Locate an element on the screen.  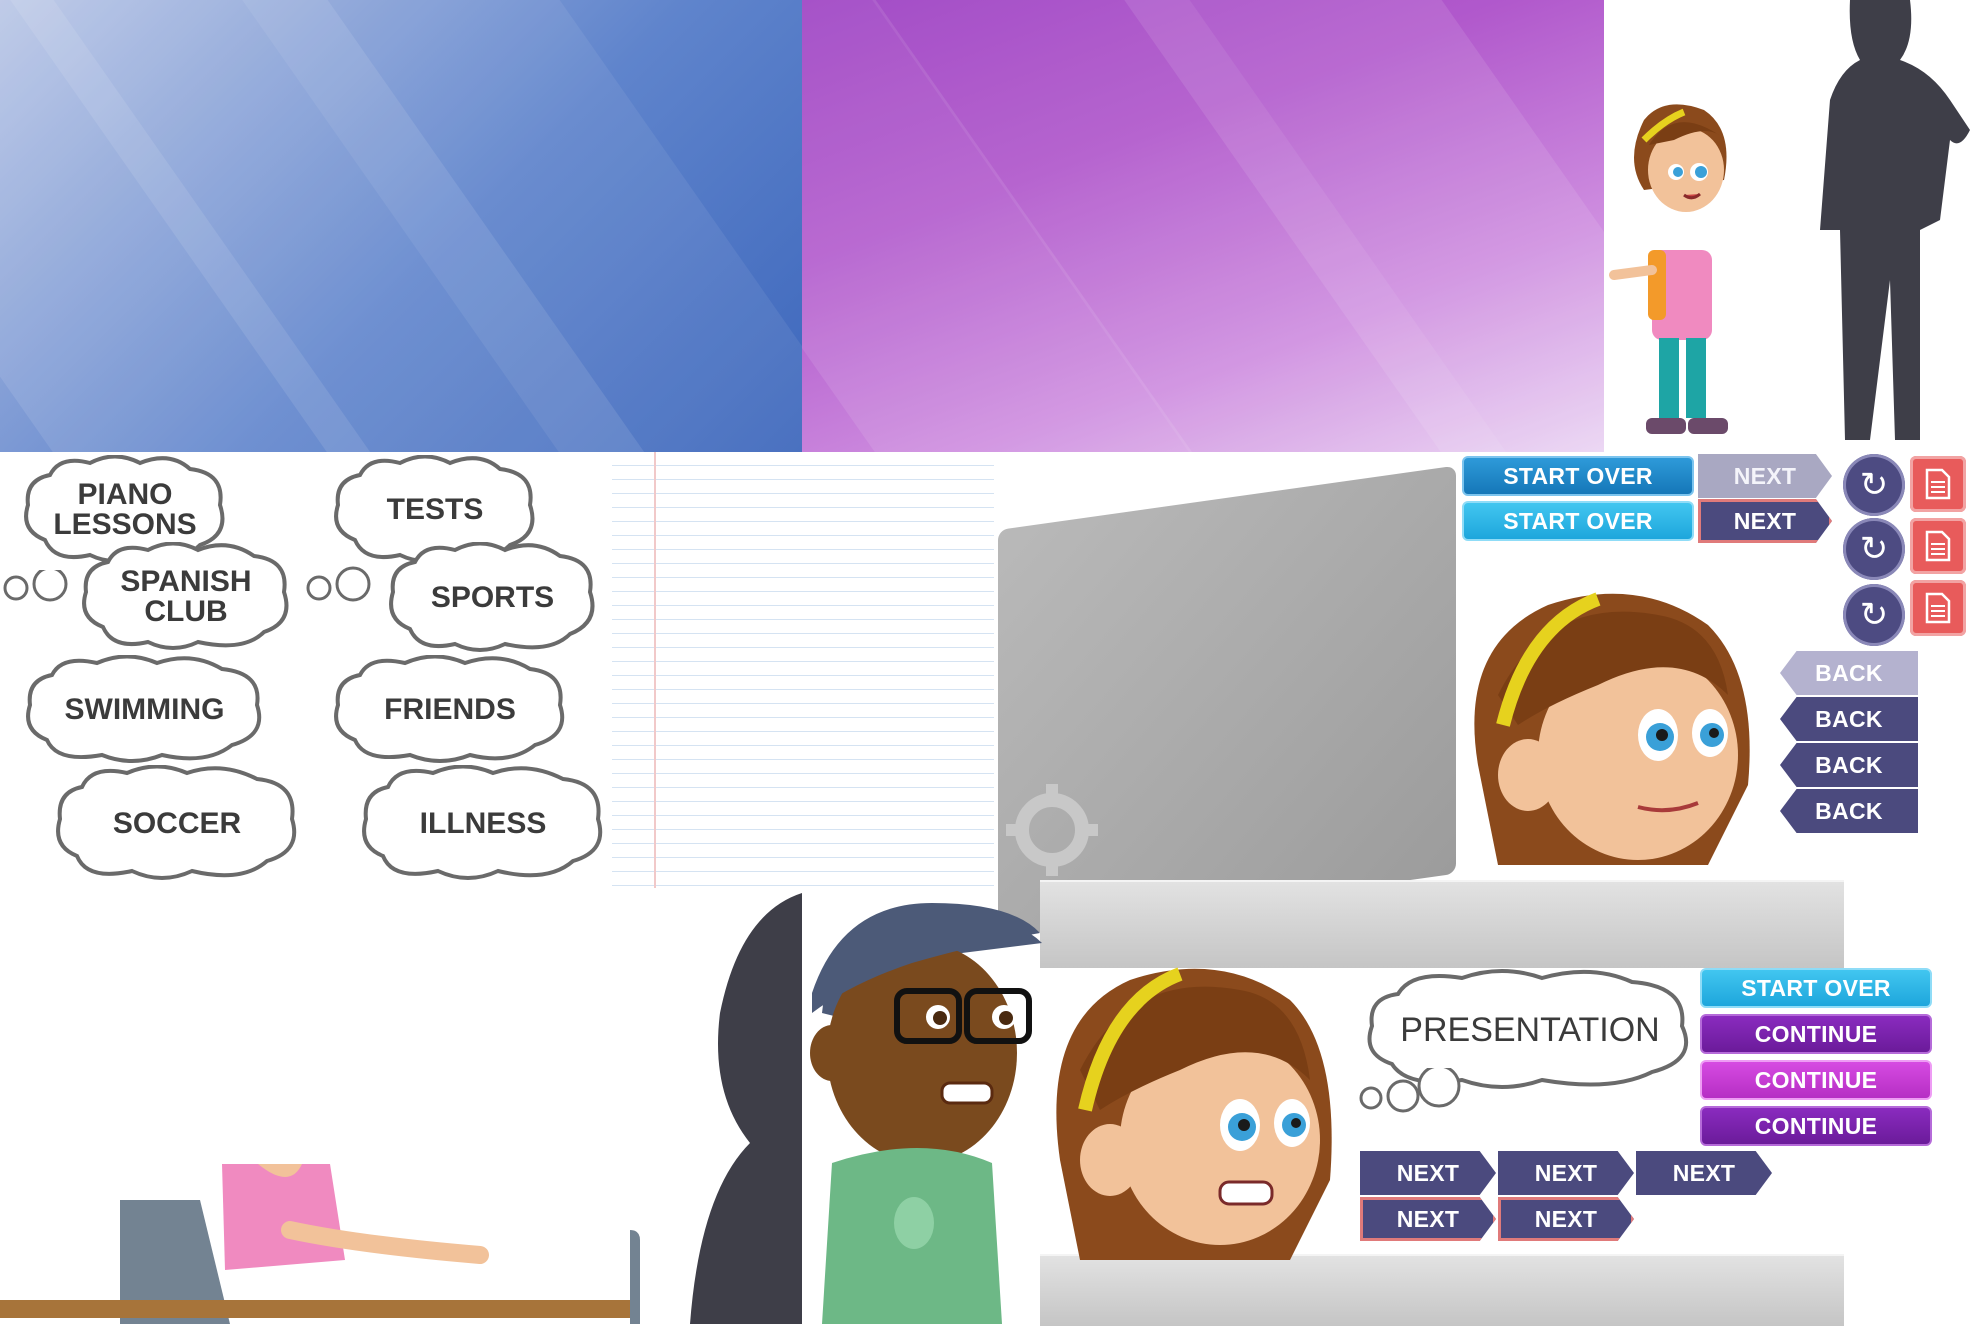
purple-background-tile is located at coordinates (1203, 226).